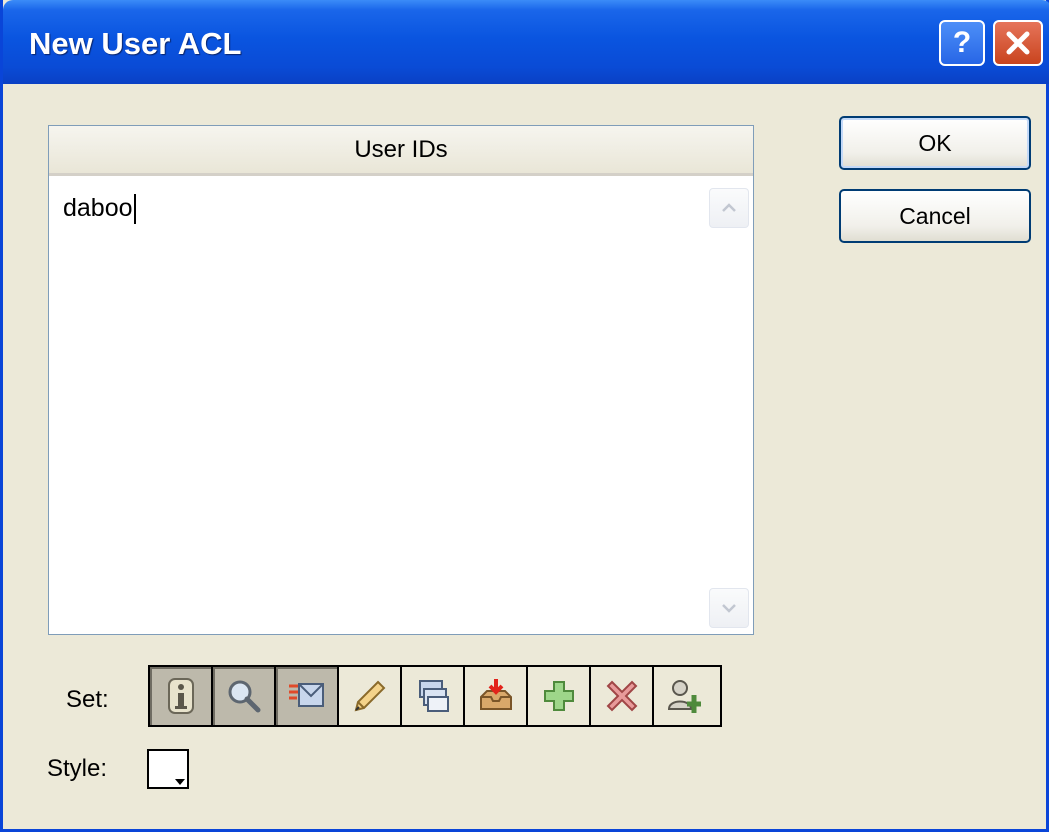 This screenshot has width=1049, height=832. I want to click on right-toggle-flags, so click(307, 696).